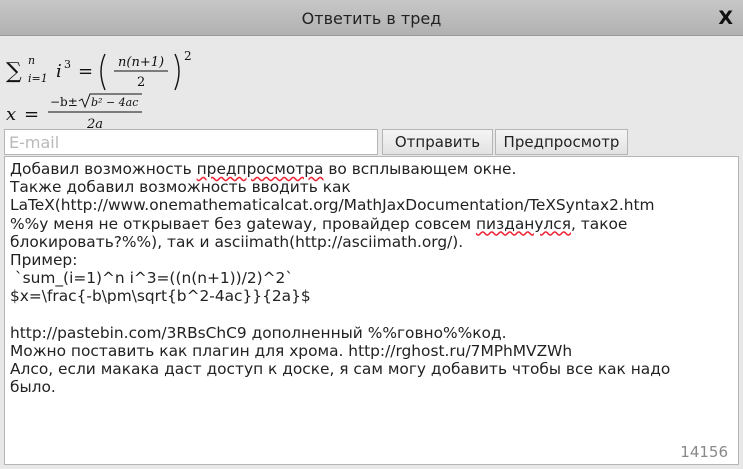  I want to click on formula-sum-of-cubes: ∑ n i=1 i 3 = n(n+1) 2 2, so click(99, 70).